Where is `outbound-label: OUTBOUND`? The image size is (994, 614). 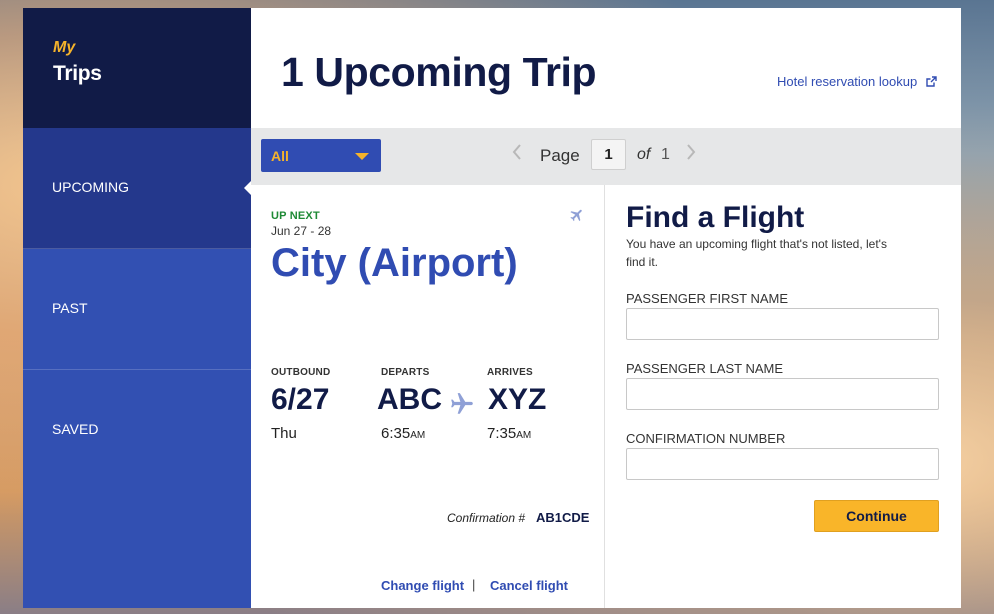 outbound-label: OUTBOUND is located at coordinates (301, 372).